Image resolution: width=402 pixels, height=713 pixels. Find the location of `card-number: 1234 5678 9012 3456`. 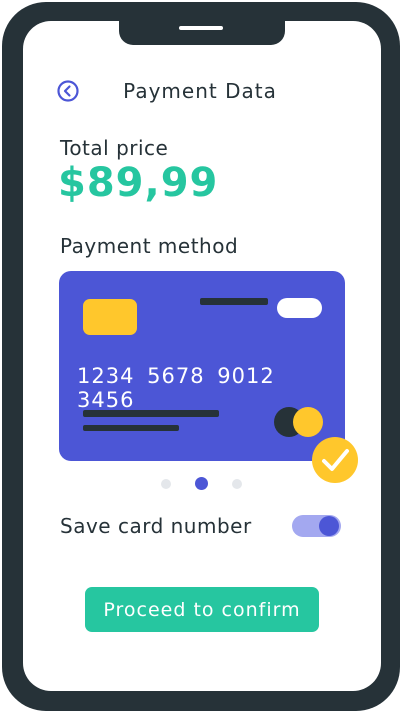

card-number: 1234 5678 9012 3456 is located at coordinates (176, 388).